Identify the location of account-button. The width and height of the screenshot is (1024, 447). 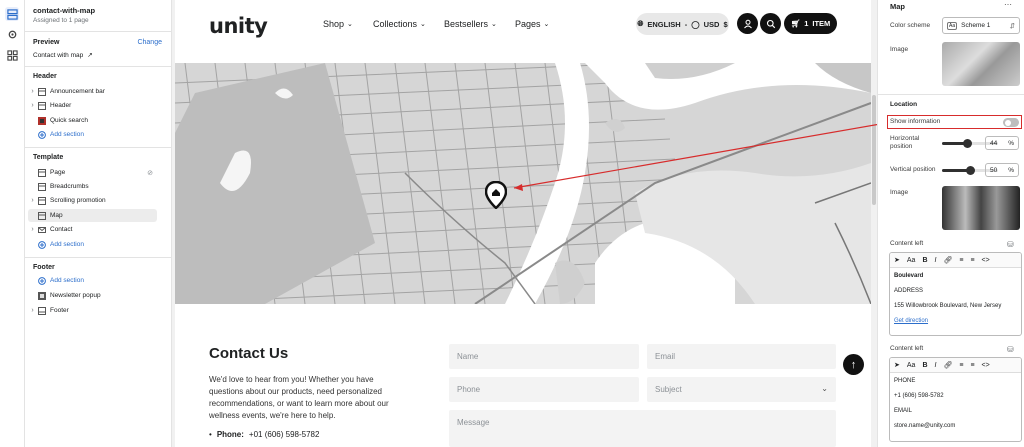
(747, 23).